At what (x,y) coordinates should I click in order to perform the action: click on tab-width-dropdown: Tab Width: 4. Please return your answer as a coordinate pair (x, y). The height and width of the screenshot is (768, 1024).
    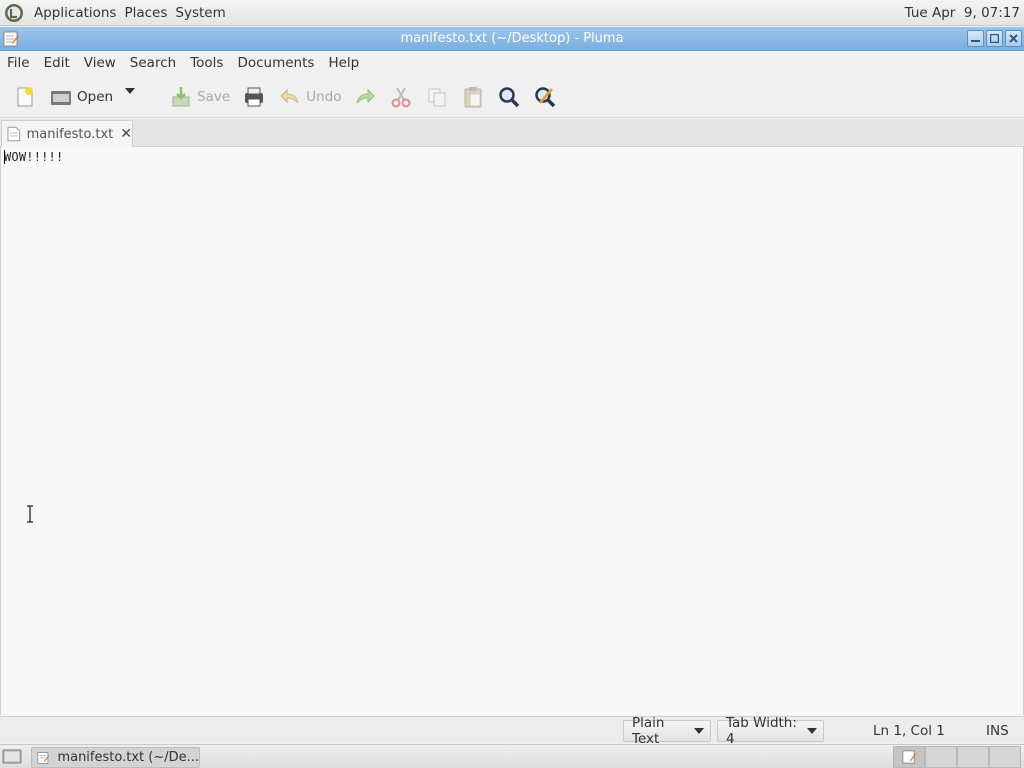
    Looking at the image, I should click on (770, 731).